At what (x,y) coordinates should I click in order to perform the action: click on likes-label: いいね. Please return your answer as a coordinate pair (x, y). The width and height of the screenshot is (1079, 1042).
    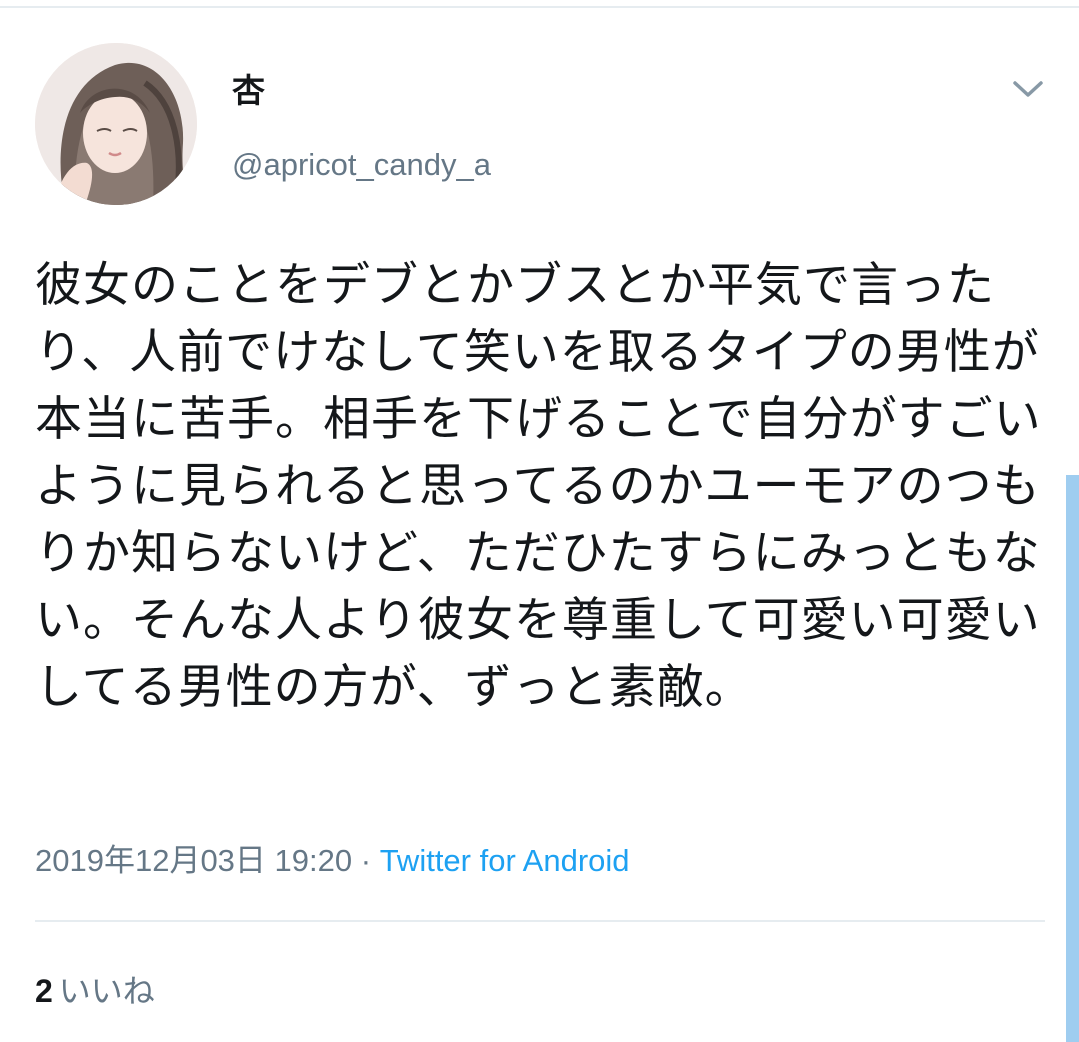
    Looking at the image, I should click on (106, 991).